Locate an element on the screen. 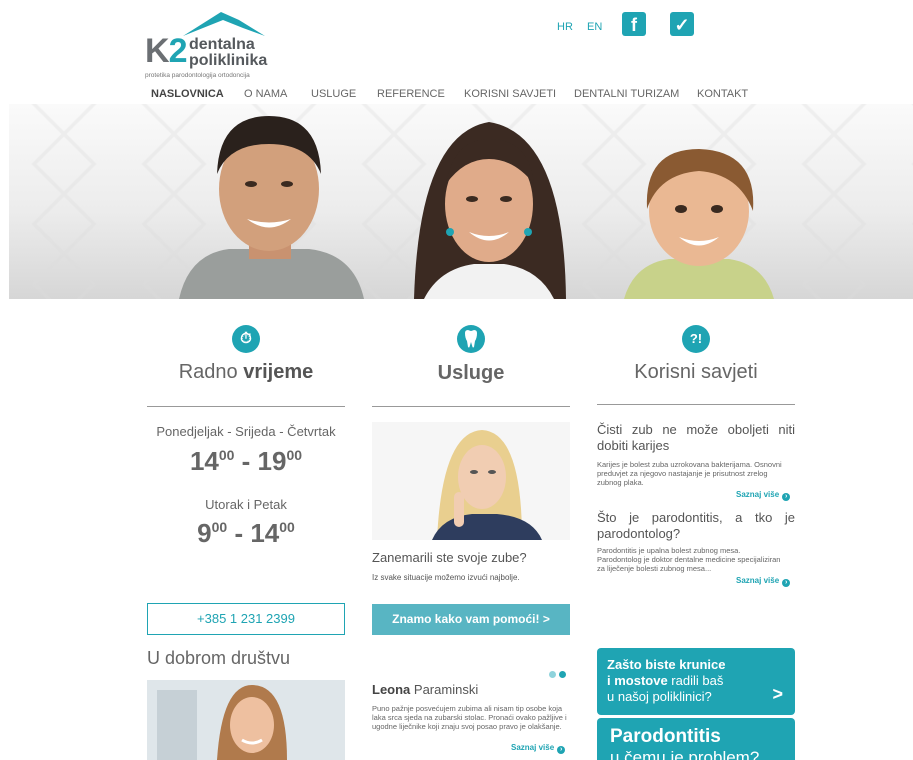 This screenshot has width=913, height=760. stopwatch-icon: ⏱ is located at coordinates (246, 339).